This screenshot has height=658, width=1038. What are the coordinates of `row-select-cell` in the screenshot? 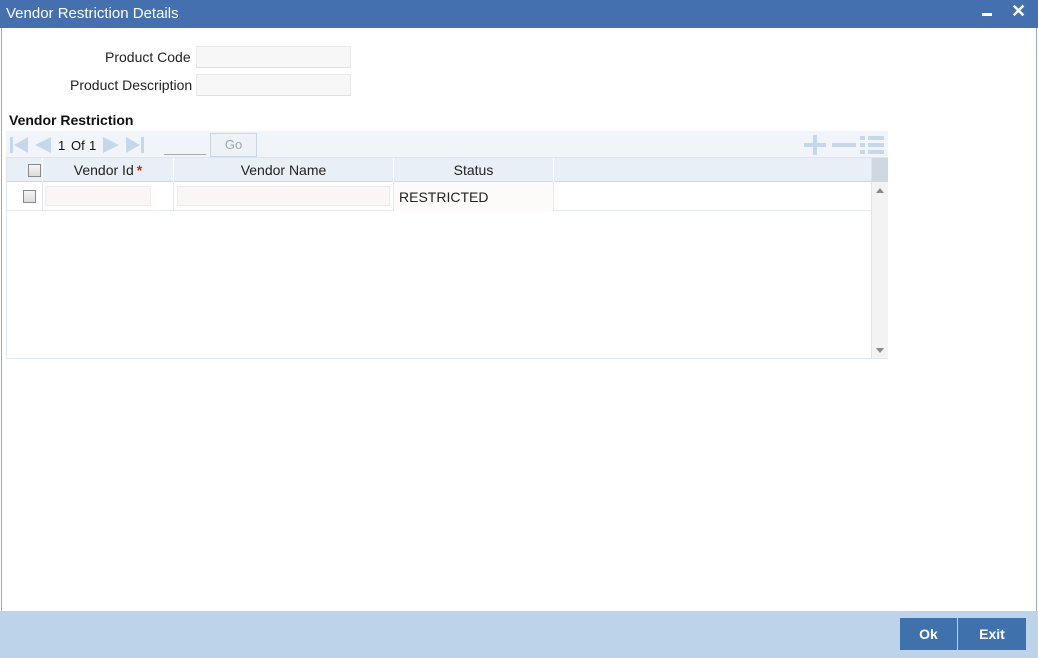 It's located at (25, 196).